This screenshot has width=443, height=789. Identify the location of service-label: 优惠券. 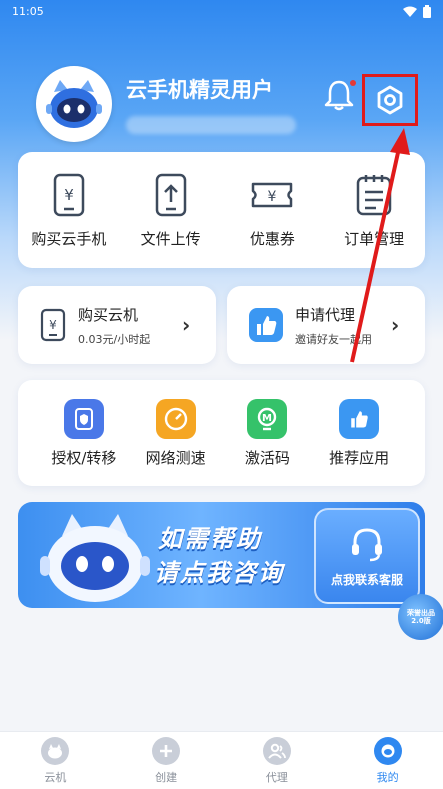
(272, 238).